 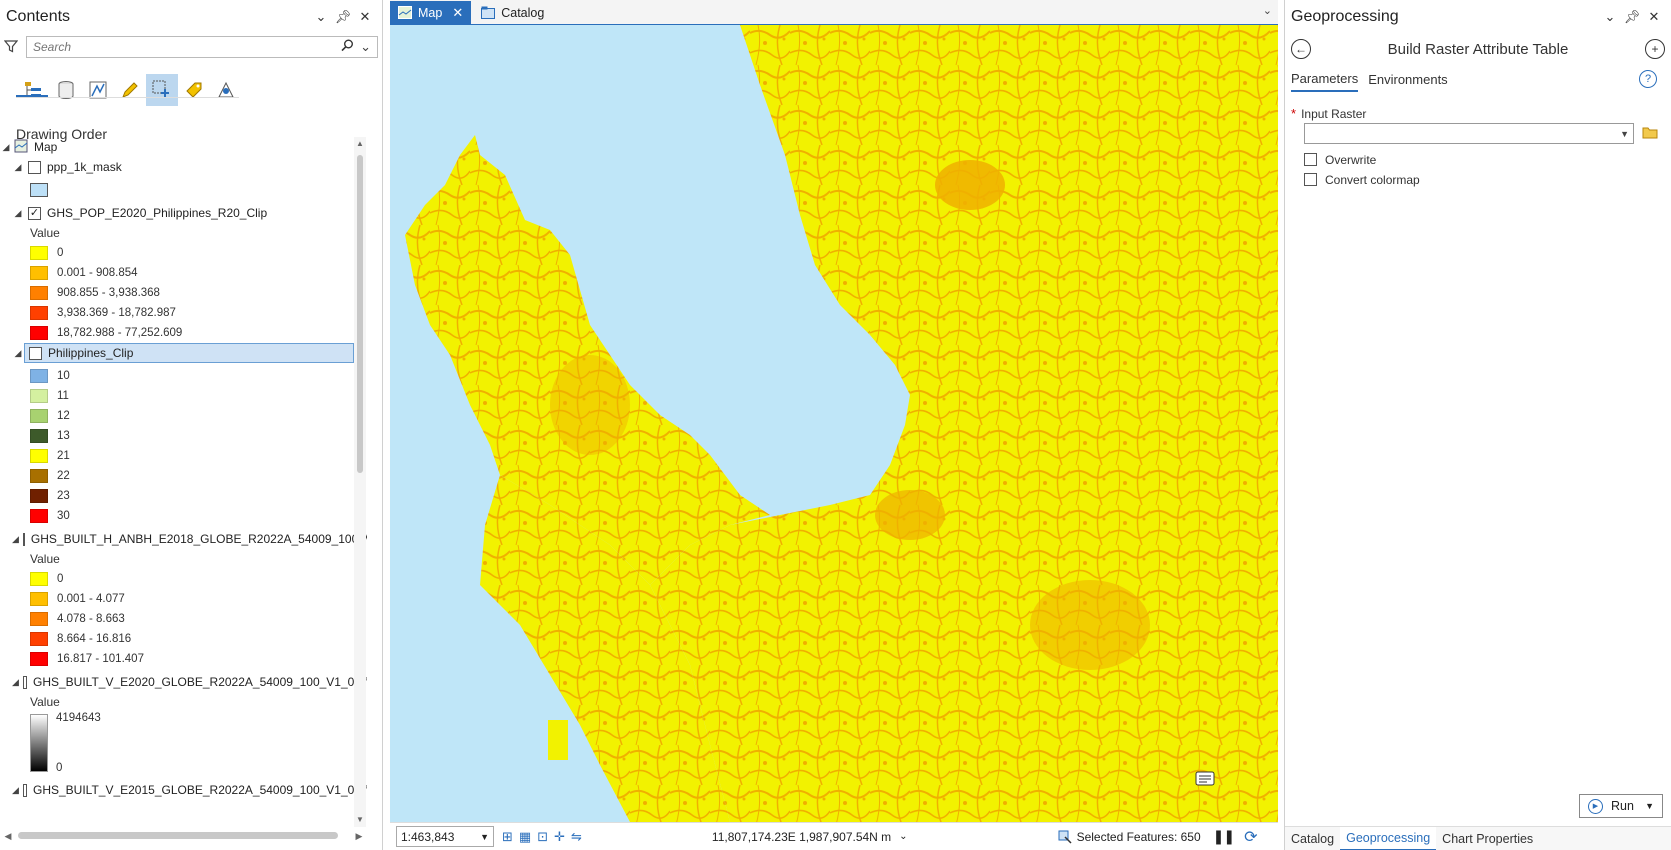 What do you see at coordinates (1224, 836) in the screenshot?
I see `pause-drawing-icon: ❚❚` at bounding box center [1224, 836].